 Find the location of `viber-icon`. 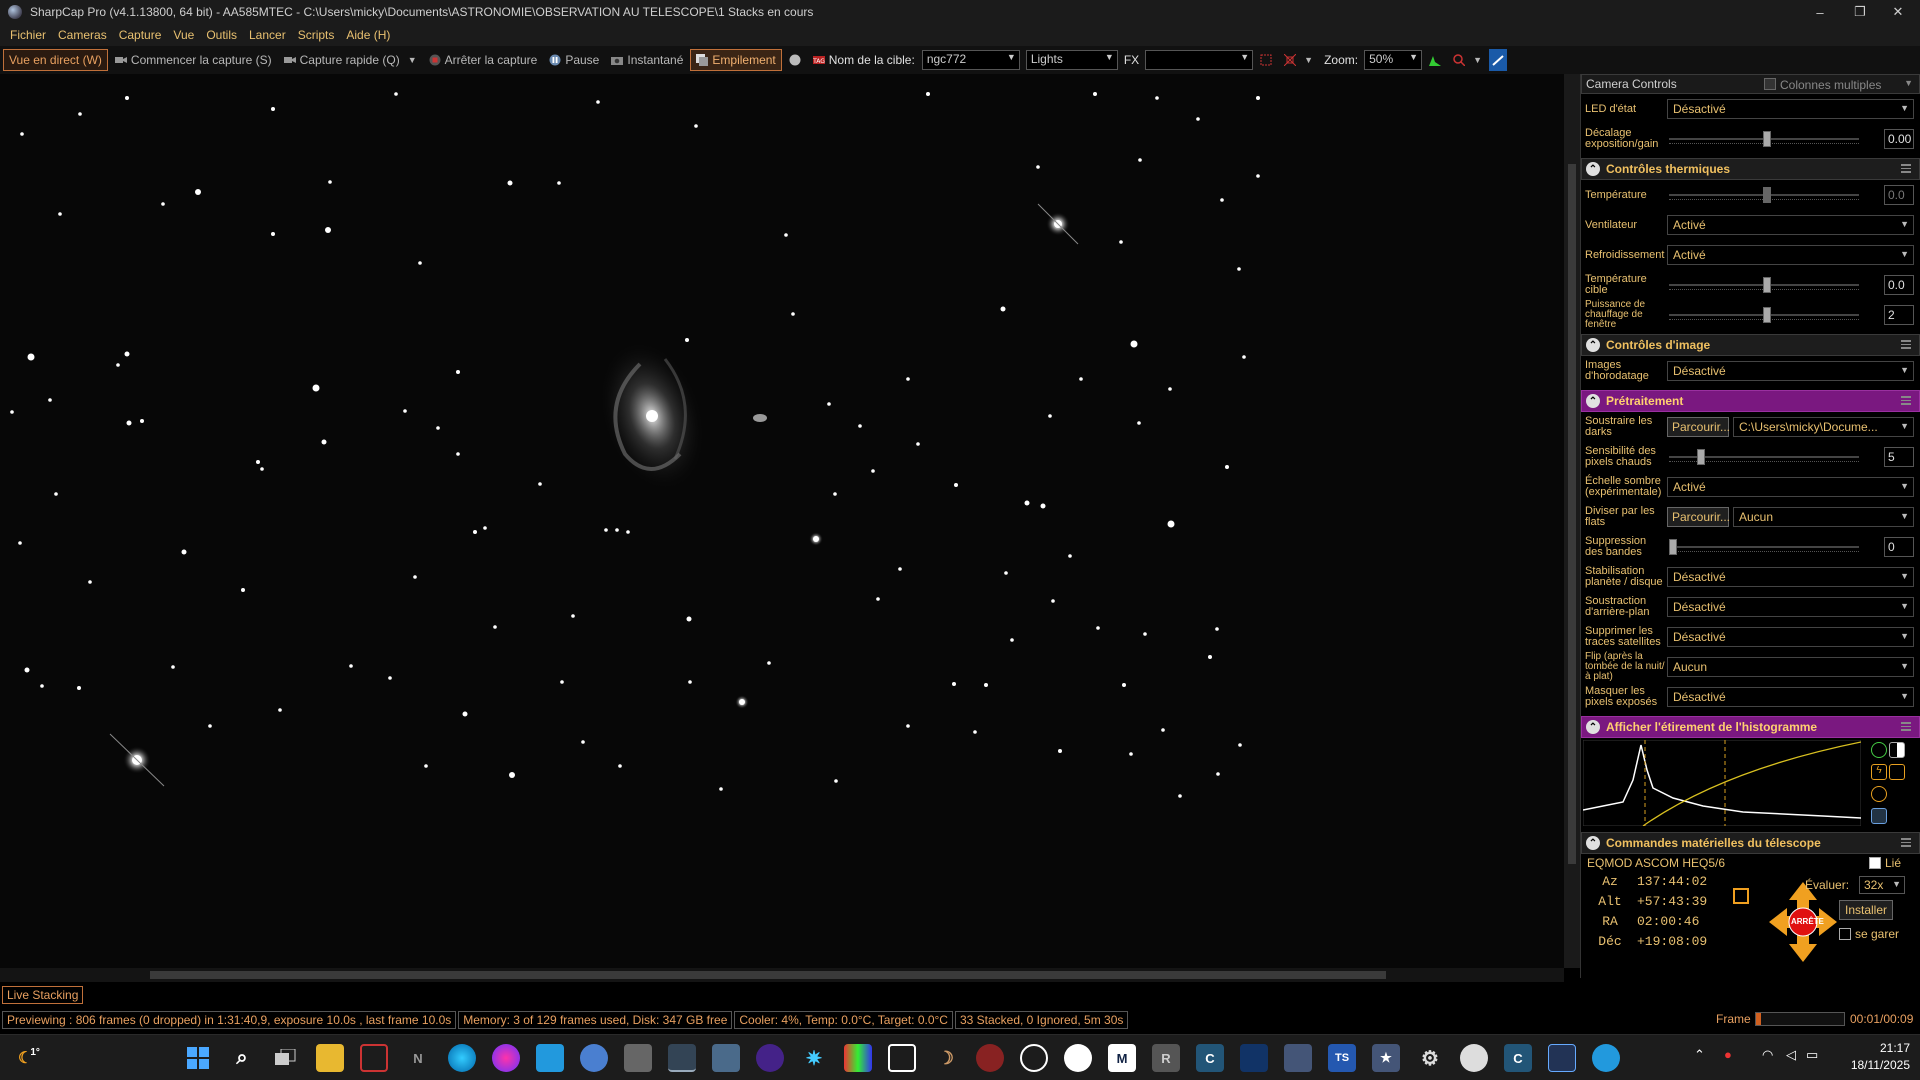

viber-icon is located at coordinates (594, 1058).